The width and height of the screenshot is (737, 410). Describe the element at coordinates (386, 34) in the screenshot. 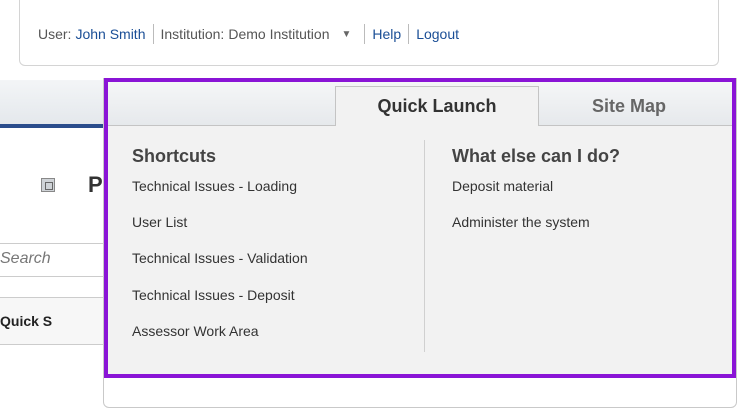

I see `help-link: Help` at that location.